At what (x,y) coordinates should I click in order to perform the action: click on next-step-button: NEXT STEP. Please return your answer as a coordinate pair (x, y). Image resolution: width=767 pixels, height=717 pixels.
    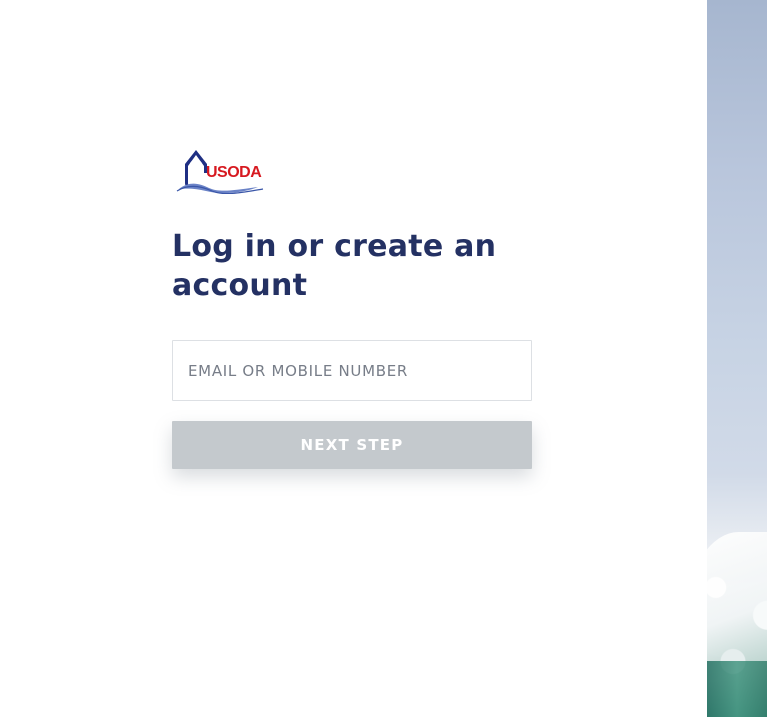
    Looking at the image, I should click on (352, 445).